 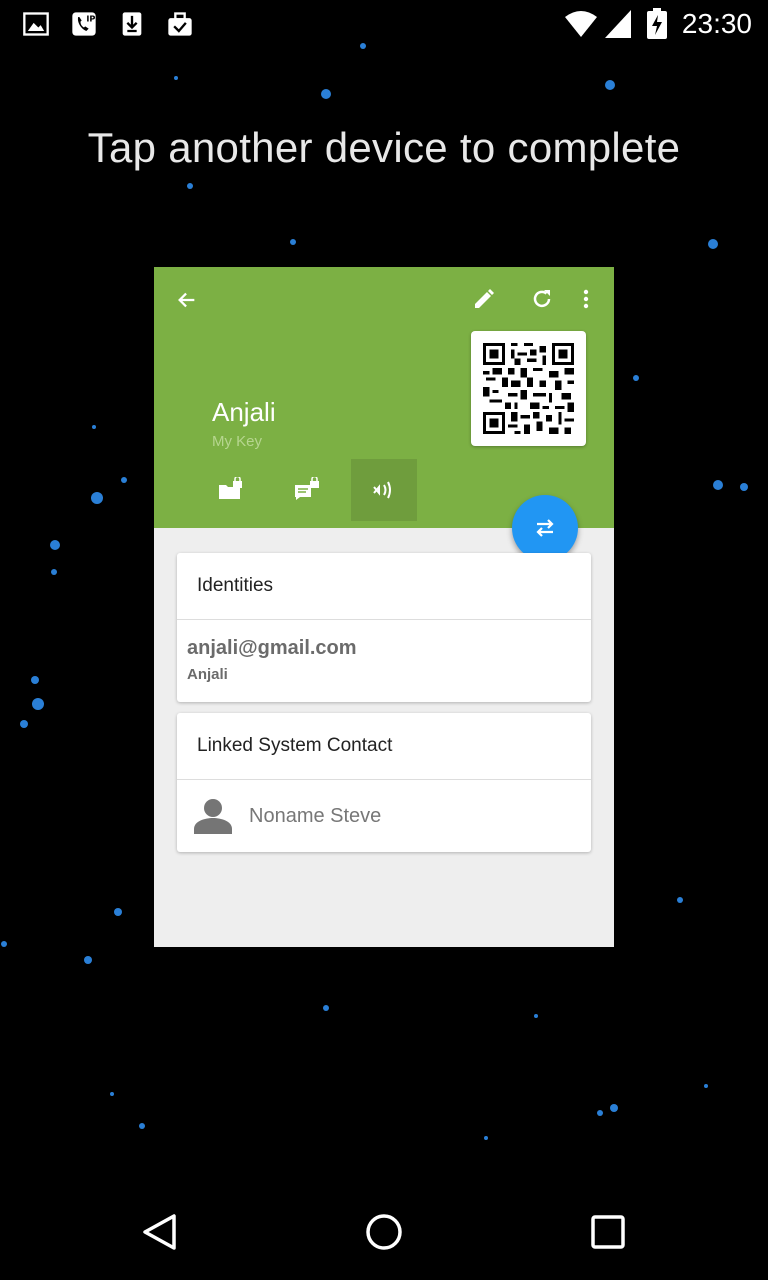 I want to click on tab-encrypt-text, so click(x=307, y=490).